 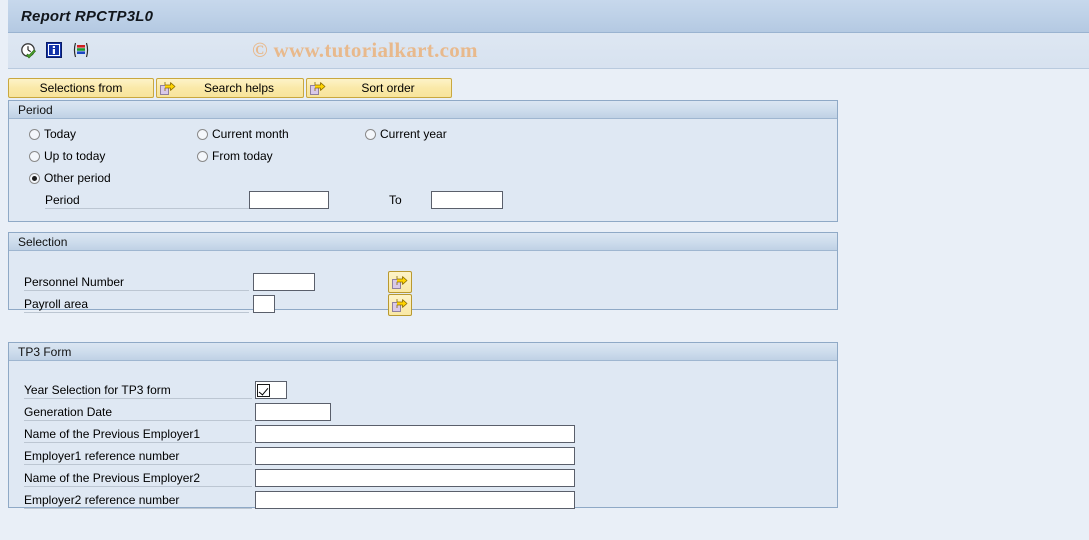 I want to click on payroll-area-multiselect-button, so click(x=400, y=305).